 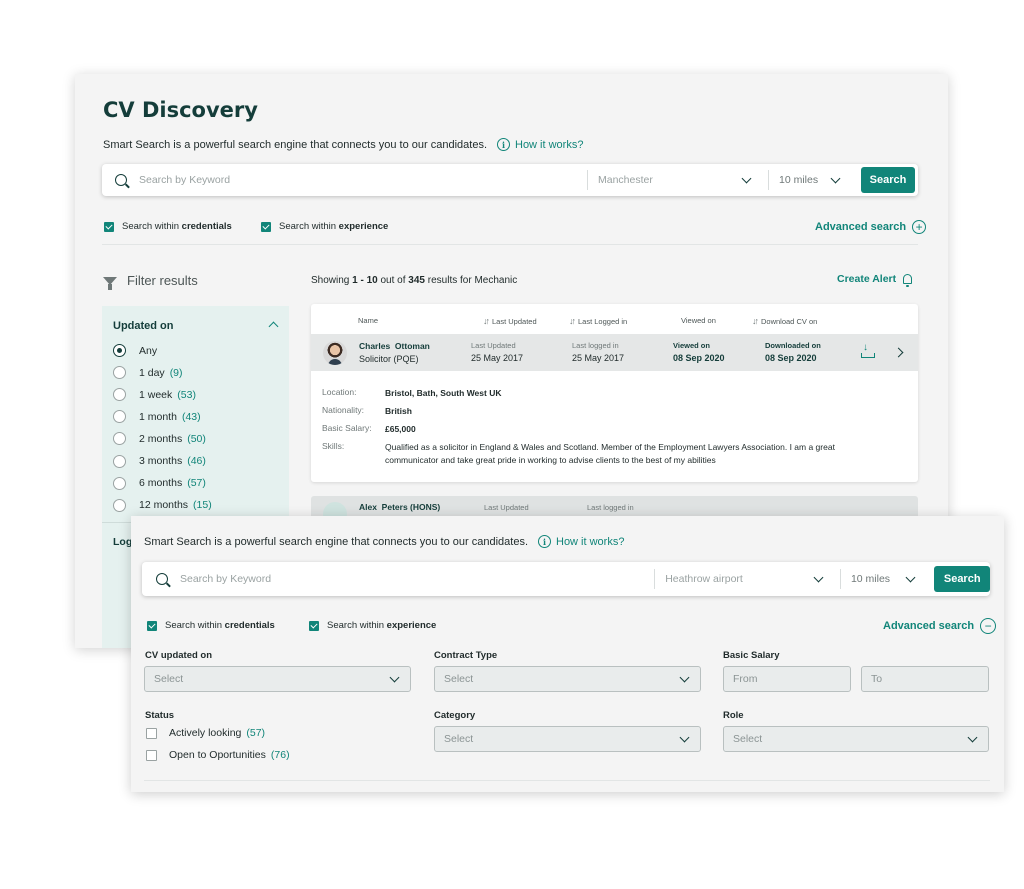 I want to click on basic-salary-label: Basic Salary, so click(x=751, y=655).